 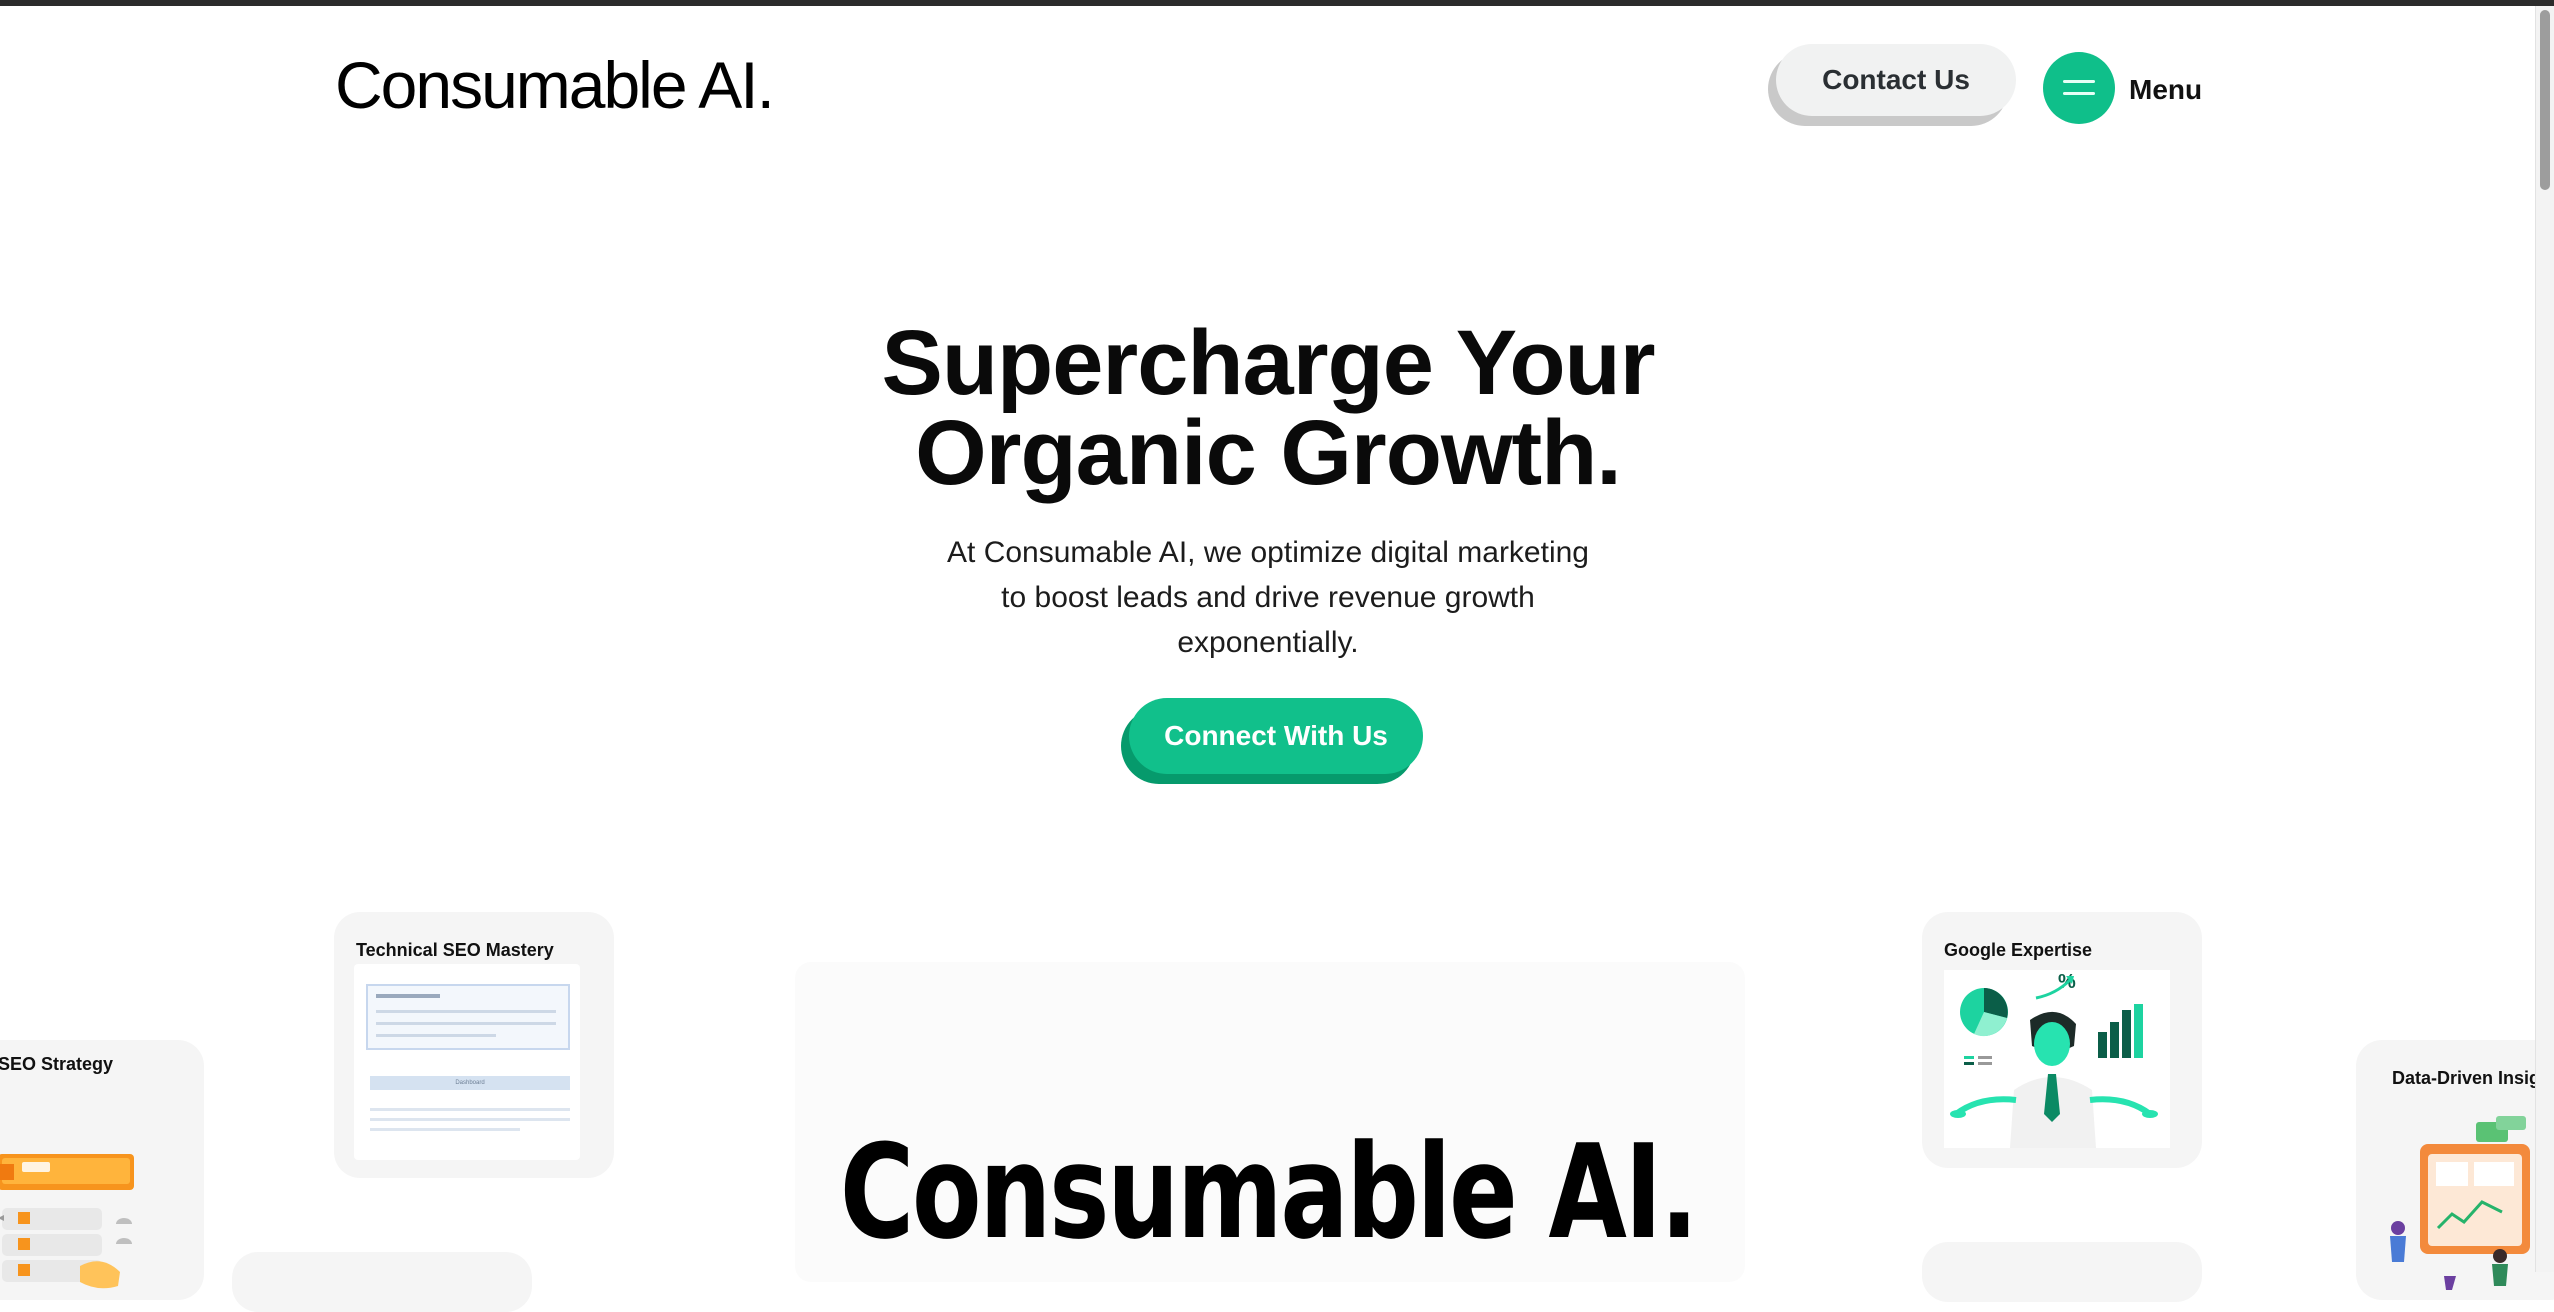 I want to click on site-logo: Consumable AI., so click(x=555, y=85).